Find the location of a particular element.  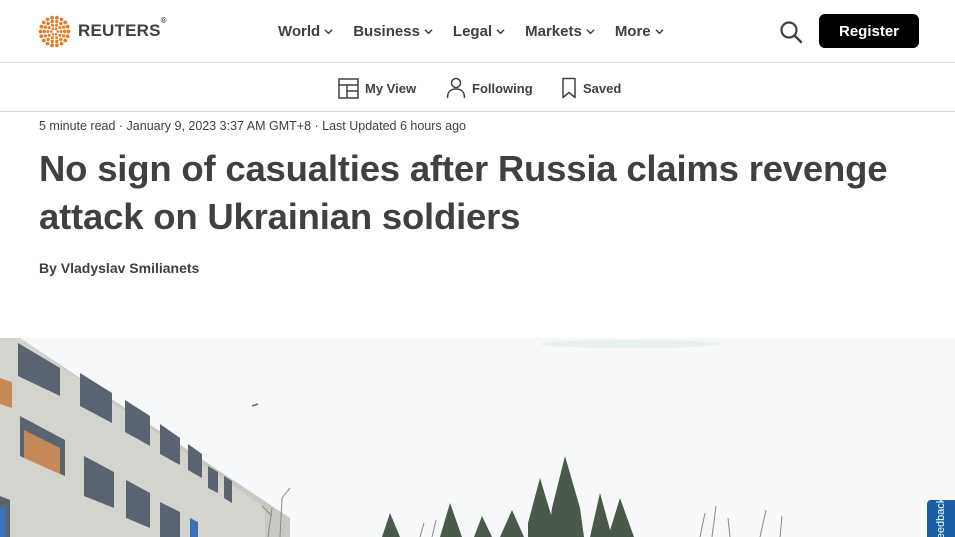

nav-legal: Legal is located at coordinates (479, 31).